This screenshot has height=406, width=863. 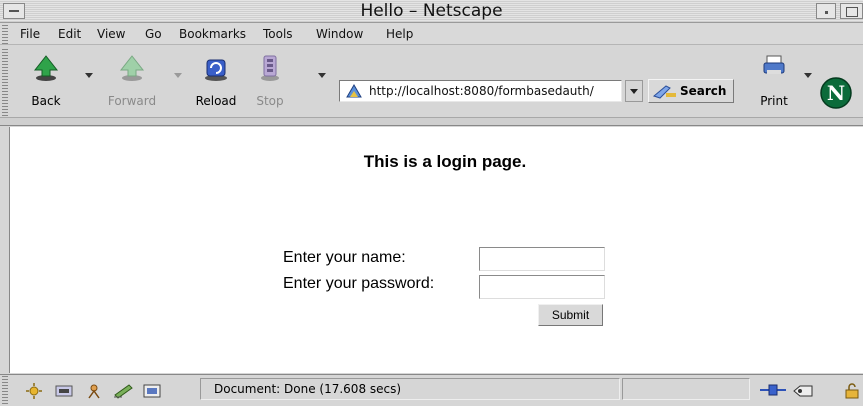 I want to click on forward-label: Forward, so click(x=132, y=101).